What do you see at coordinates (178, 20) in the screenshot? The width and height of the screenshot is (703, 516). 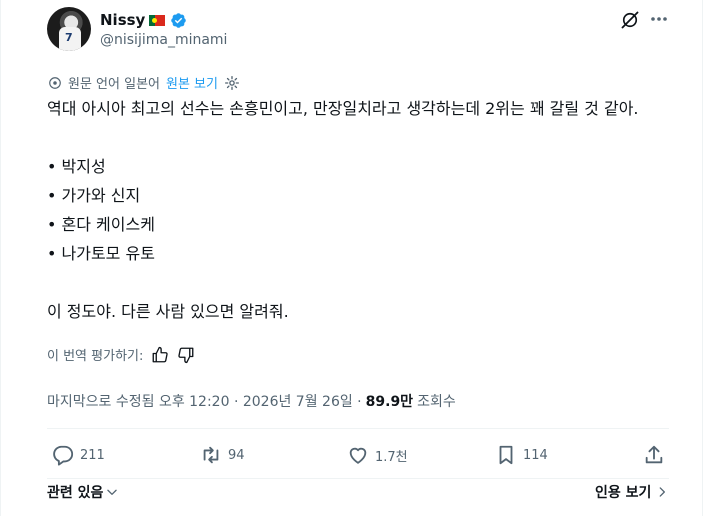 I see `verified-badge-icon` at bounding box center [178, 20].